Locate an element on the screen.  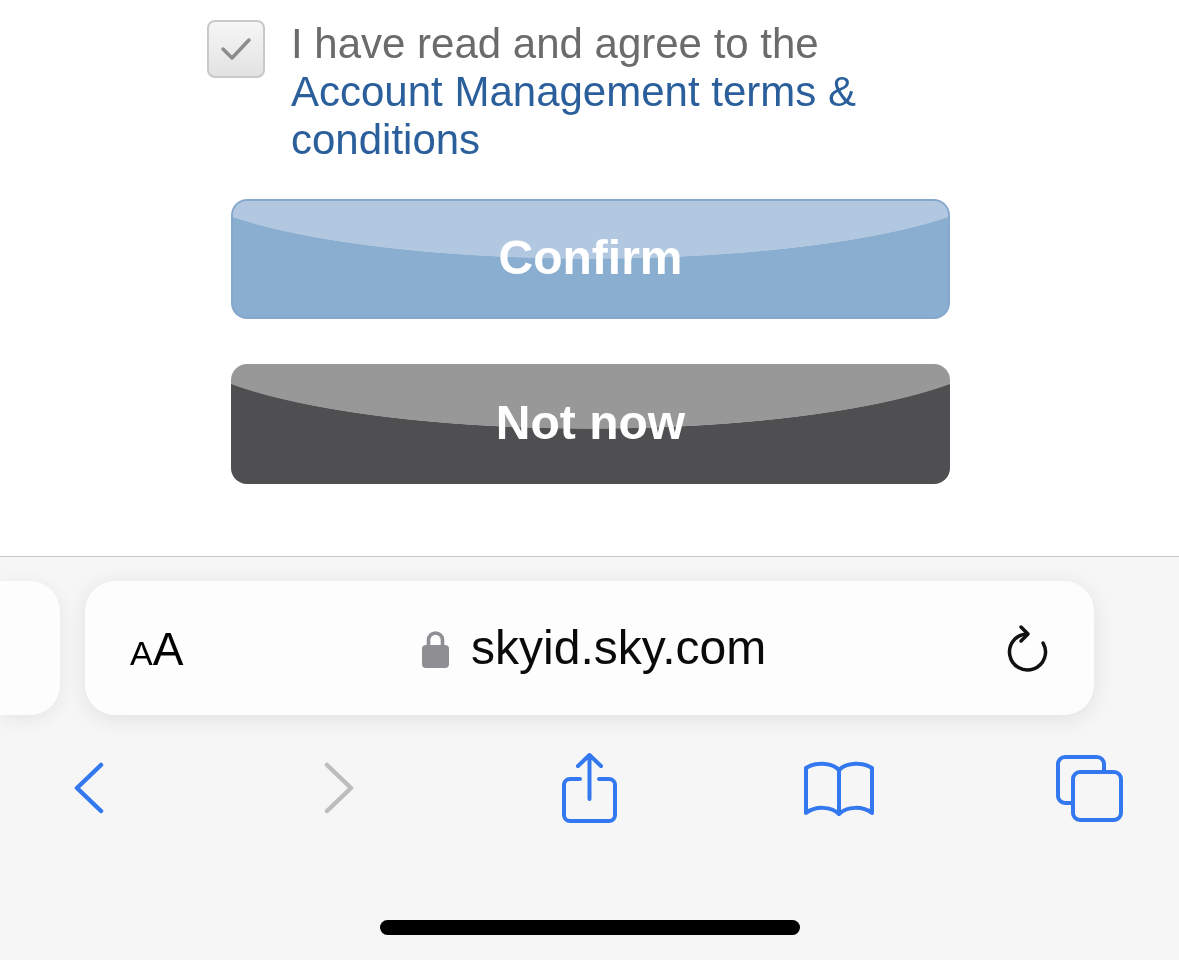
share-button is located at coordinates (589, 788).